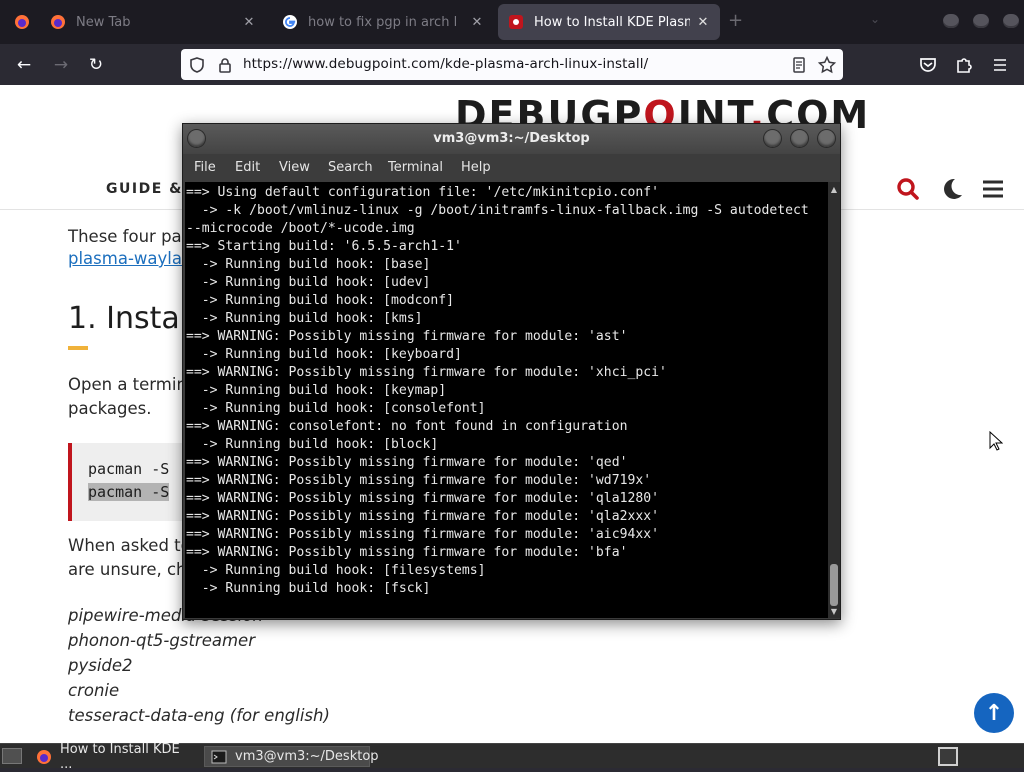 The width and height of the screenshot is (1024, 772). Describe the element at coordinates (129, 469) in the screenshot. I see `code-line: pacman -S` at that location.